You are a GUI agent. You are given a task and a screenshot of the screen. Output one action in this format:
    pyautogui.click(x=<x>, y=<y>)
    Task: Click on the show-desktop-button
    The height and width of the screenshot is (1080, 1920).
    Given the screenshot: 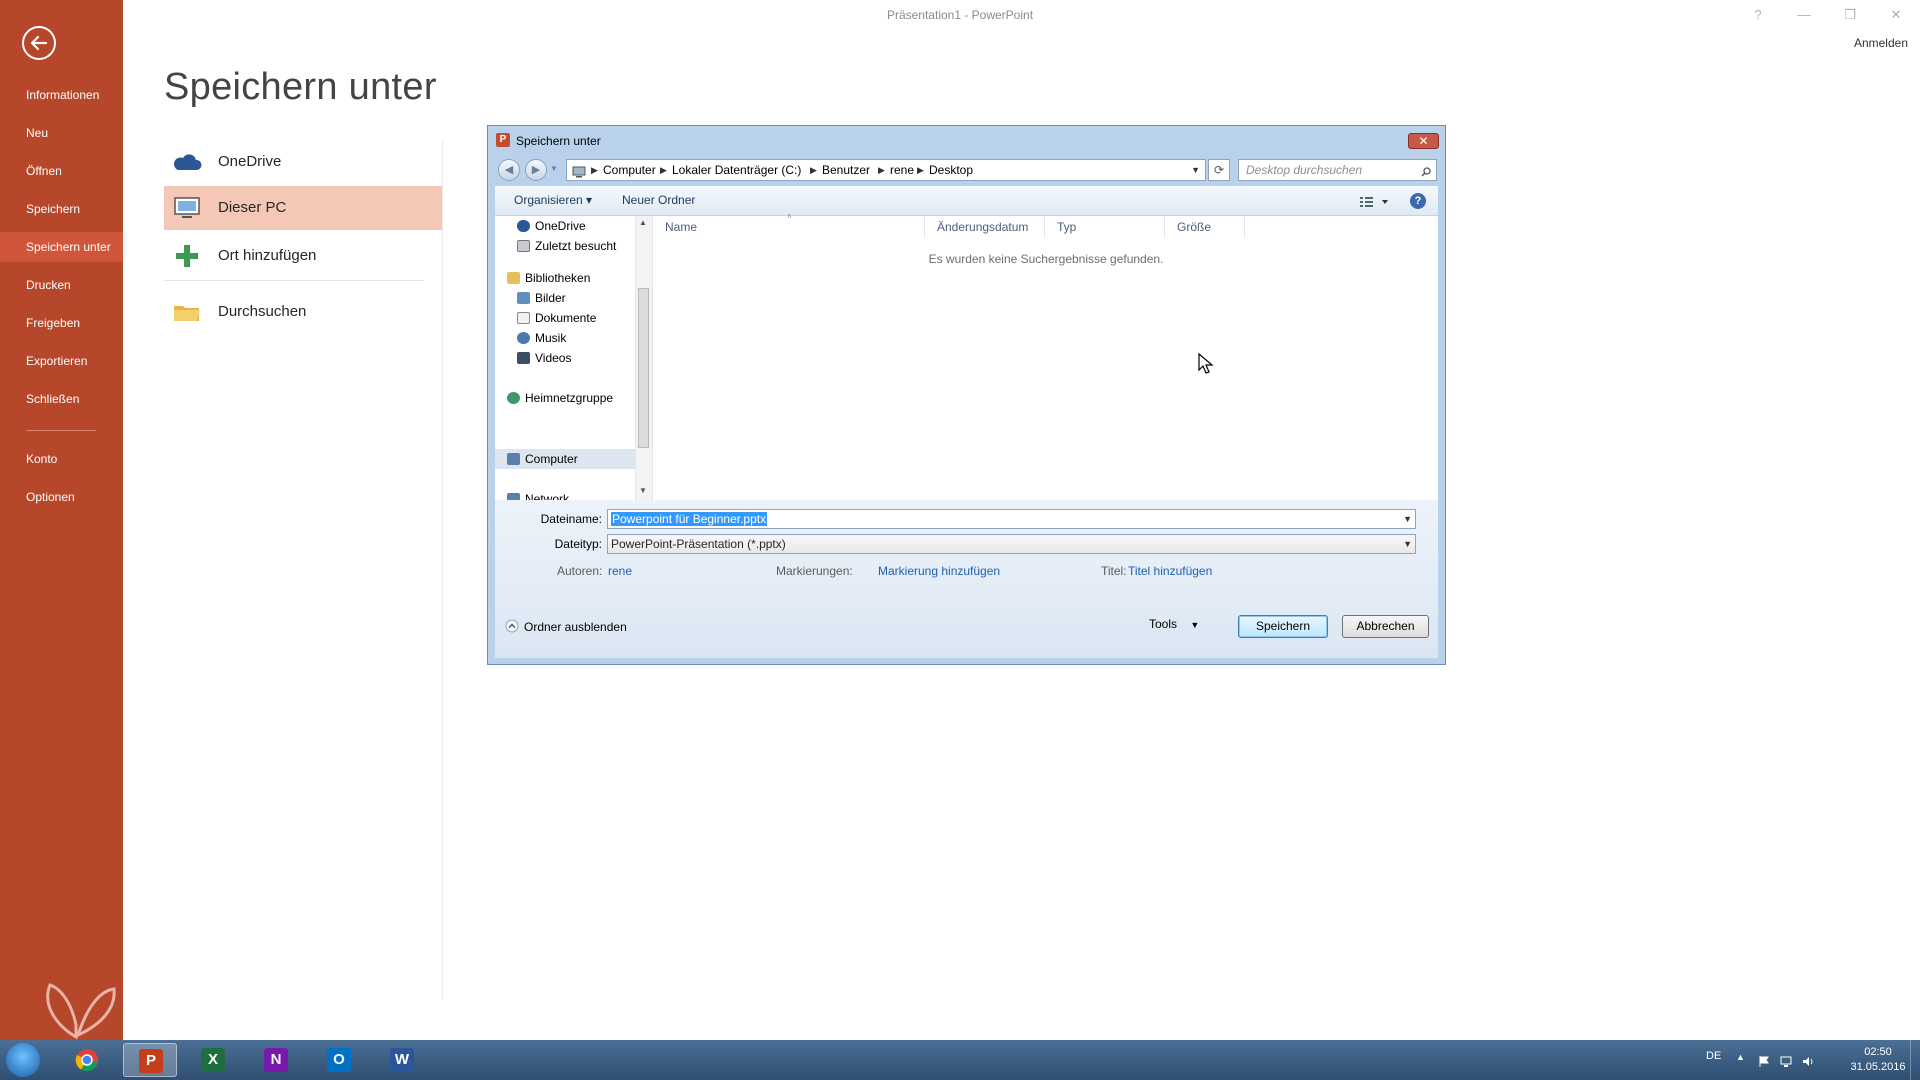 What is the action you would take?
    pyautogui.click(x=1915, y=1060)
    